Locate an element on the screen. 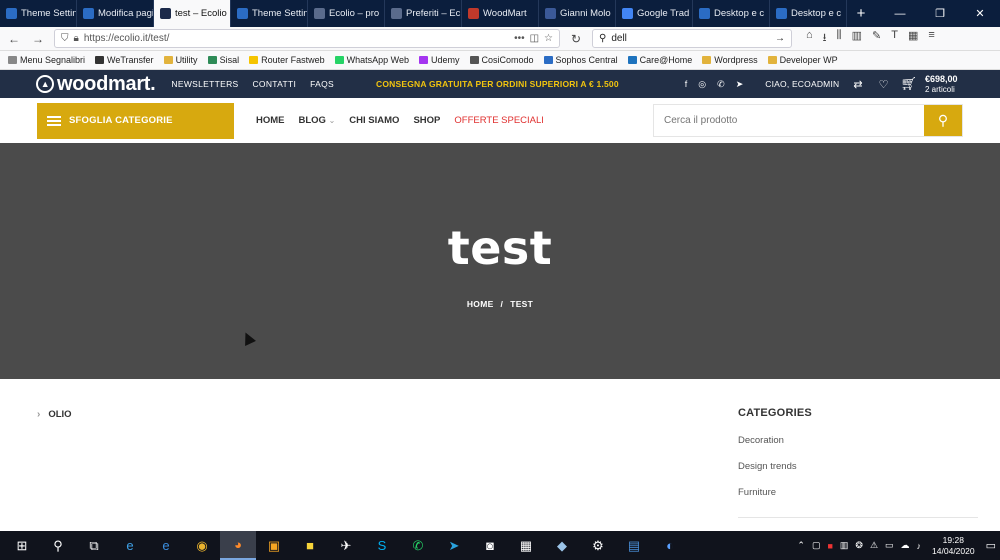 This screenshot has width=1000, height=560. internet-explorer-icon: e is located at coordinates (130, 545).